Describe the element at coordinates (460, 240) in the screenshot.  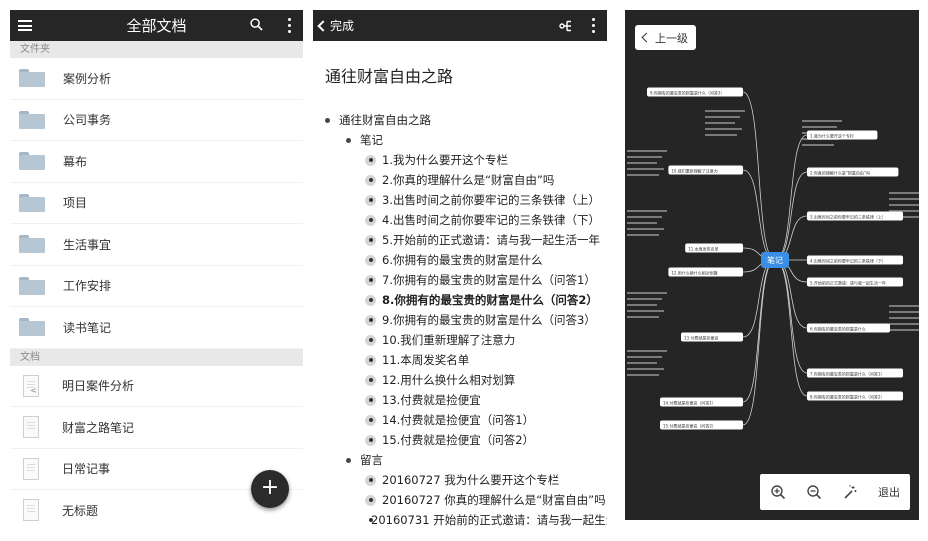
I see `outline-item: 5.开始前的正式邀请：请与我一起生活一年` at that location.